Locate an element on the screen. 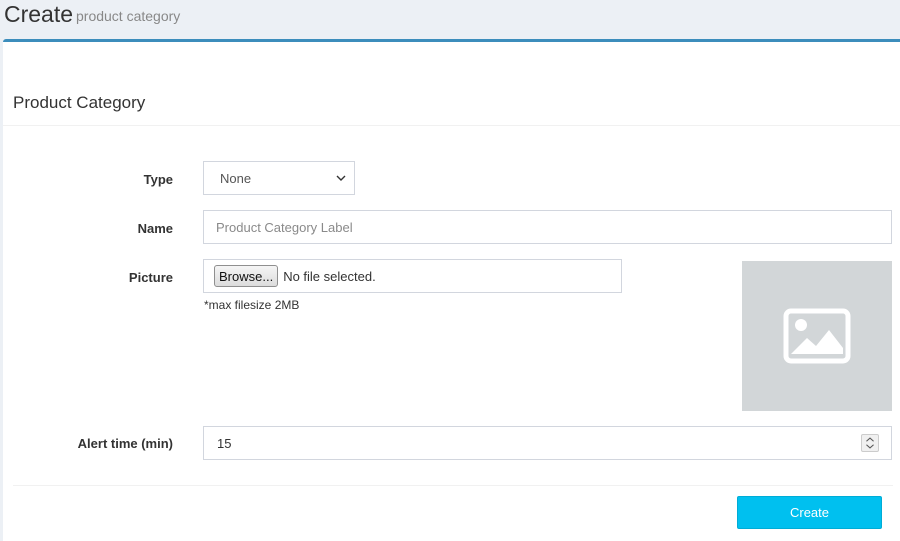 This screenshot has height=541, width=900. picture-label: Picture is located at coordinates (150, 277).